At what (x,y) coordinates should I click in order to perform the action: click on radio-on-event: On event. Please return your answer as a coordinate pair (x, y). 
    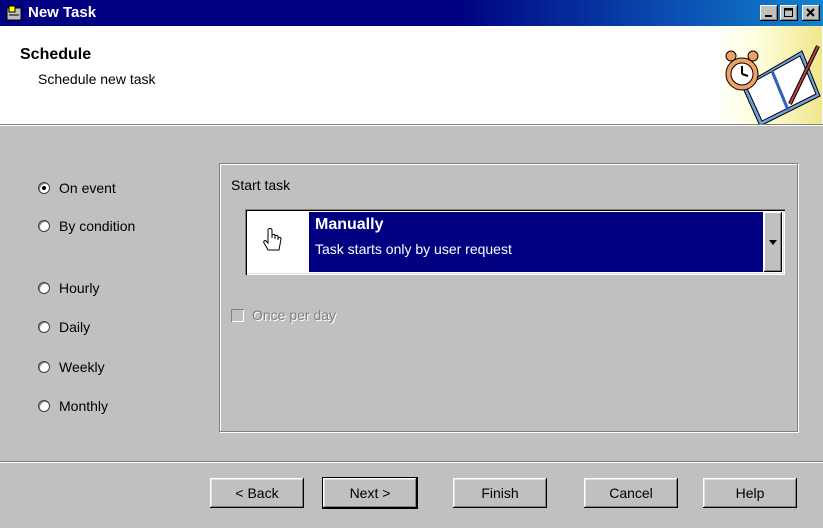
    Looking at the image, I should click on (77, 188).